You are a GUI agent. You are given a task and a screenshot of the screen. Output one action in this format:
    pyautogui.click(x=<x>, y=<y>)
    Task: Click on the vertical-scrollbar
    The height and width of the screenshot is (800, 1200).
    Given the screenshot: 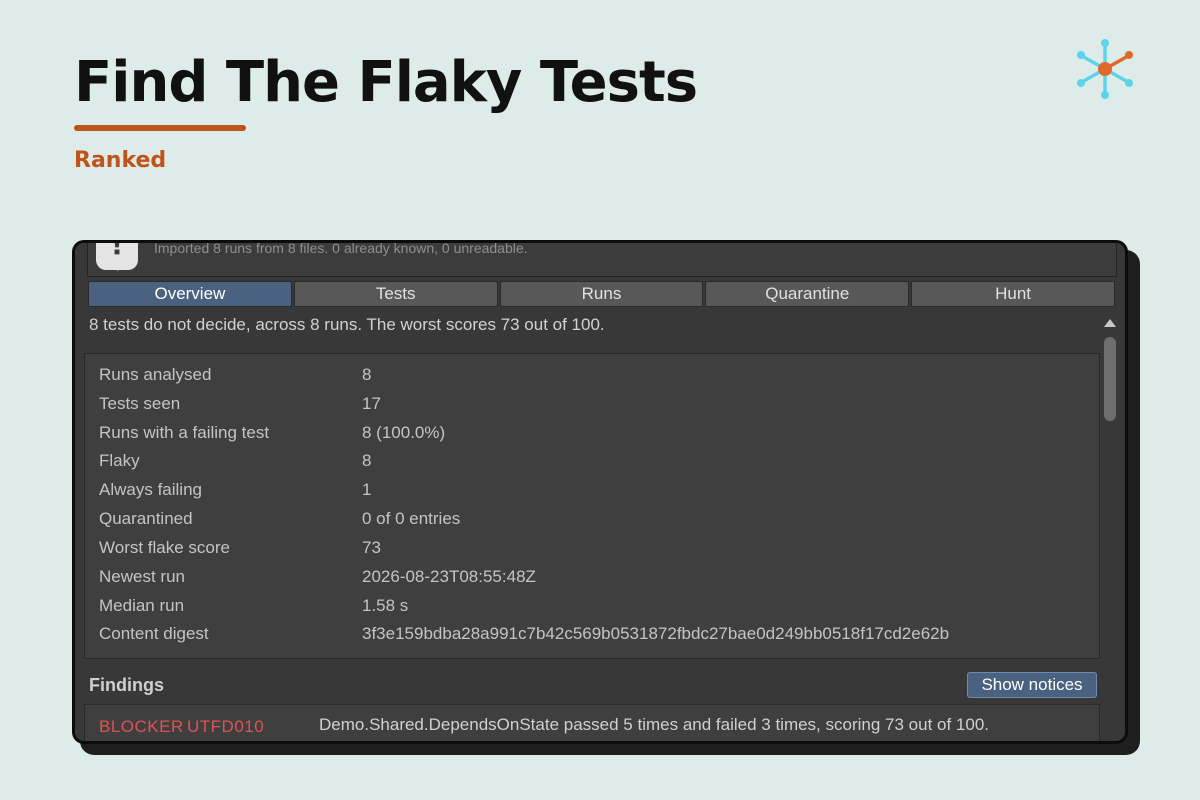 What is the action you would take?
    pyautogui.click(x=1110, y=495)
    